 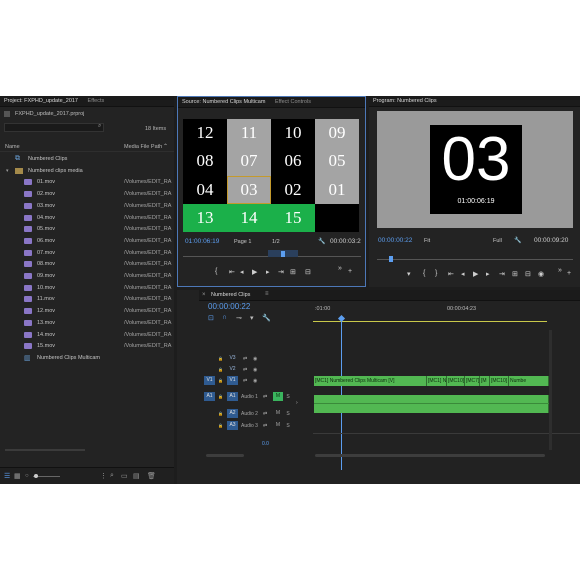 What do you see at coordinates (485, 381) in the screenshot?
I see `video-clip: [M` at bounding box center [485, 381].